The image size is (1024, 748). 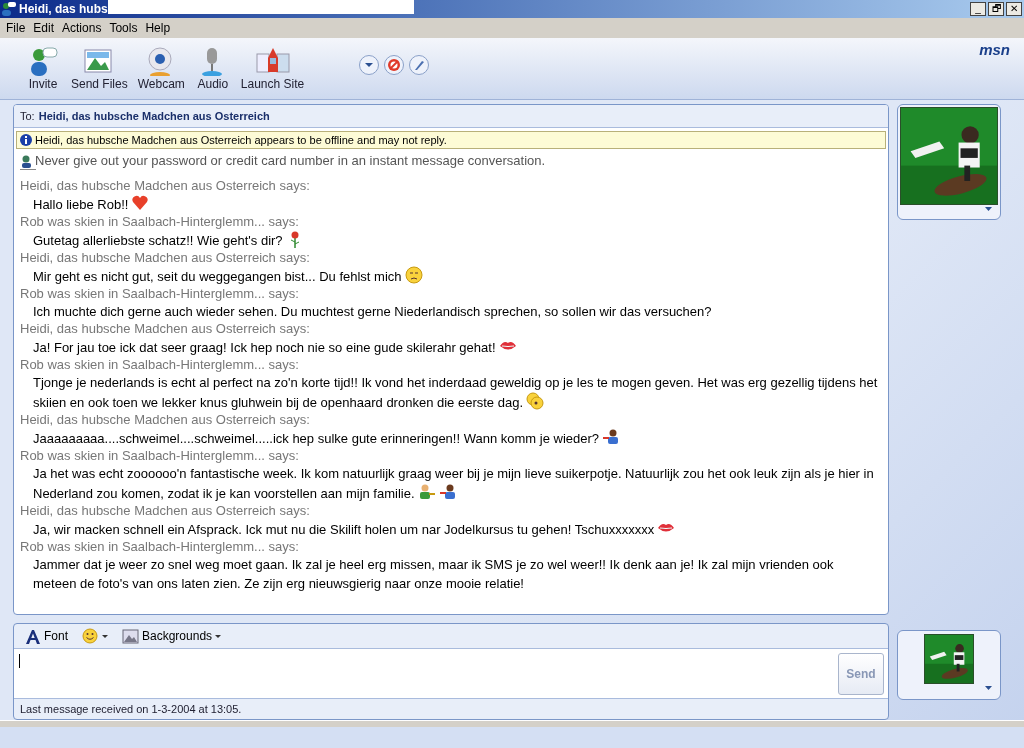 I want to click on block-button, so click(x=394, y=64).